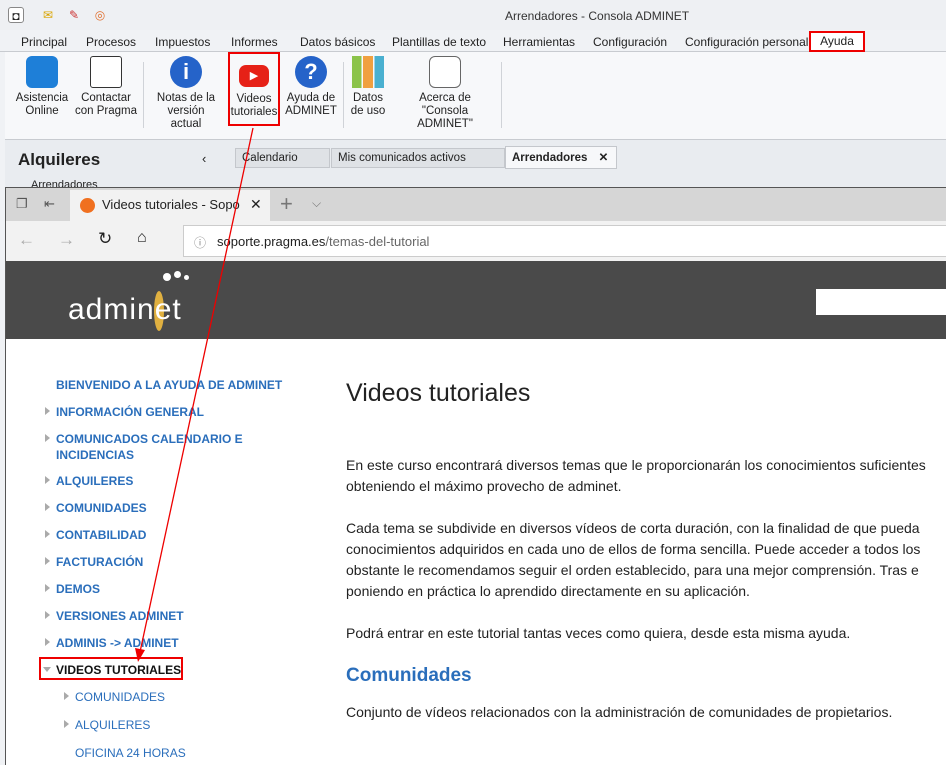  Describe the element at coordinates (196, 390) in the screenshot. I see `arrow-line` at that location.